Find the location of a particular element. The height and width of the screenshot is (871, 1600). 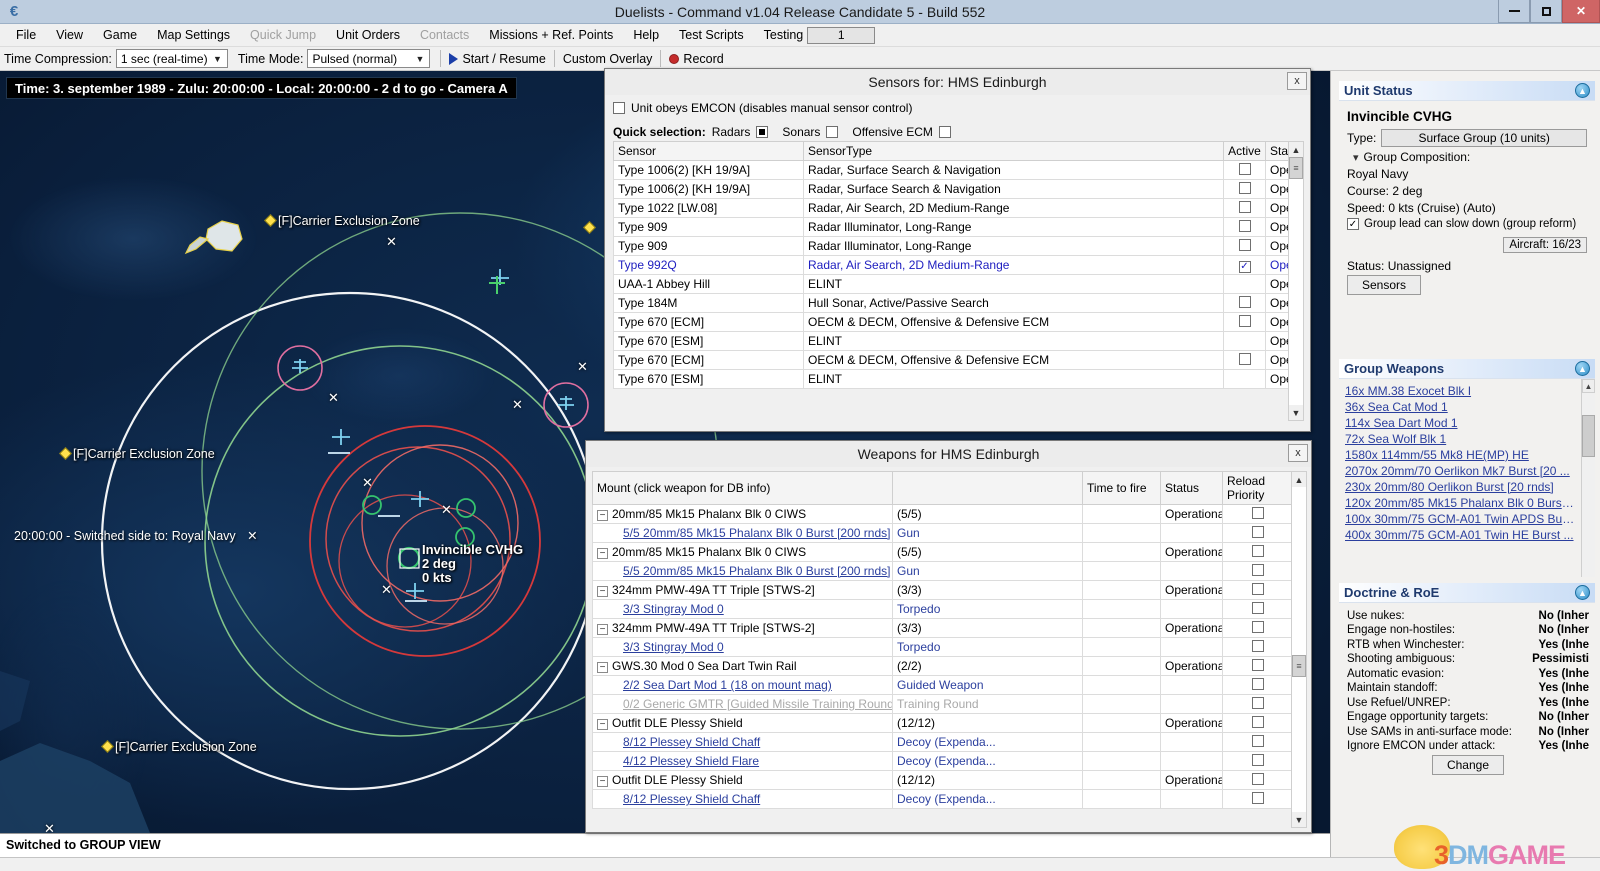

sensors-col-sensor: Sensor is located at coordinates (708, 151).